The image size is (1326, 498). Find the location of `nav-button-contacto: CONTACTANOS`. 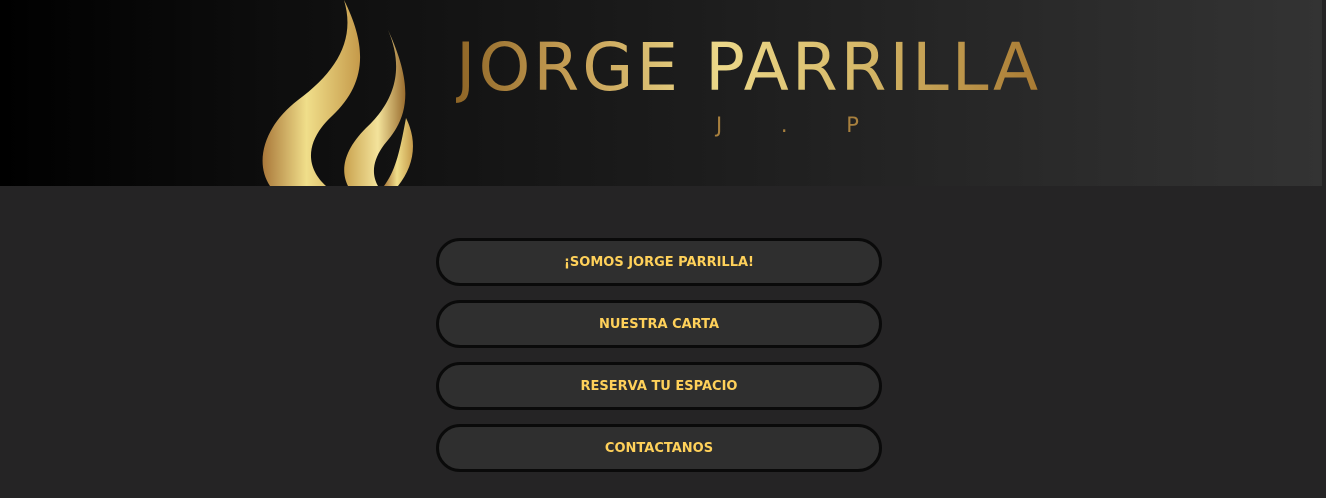

nav-button-contacto: CONTACTANOS is located at coordinates (659, 448).